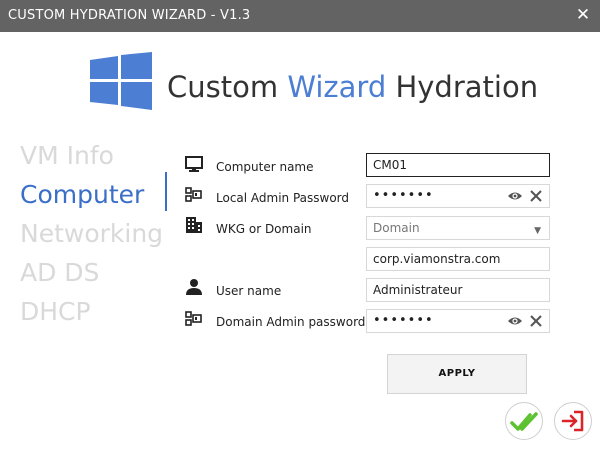  What do you see at coordinates (437, 259) in the screenshot?
I see `domain-name-value: corp.viamonstra.com` at bounding box center [437, 259].